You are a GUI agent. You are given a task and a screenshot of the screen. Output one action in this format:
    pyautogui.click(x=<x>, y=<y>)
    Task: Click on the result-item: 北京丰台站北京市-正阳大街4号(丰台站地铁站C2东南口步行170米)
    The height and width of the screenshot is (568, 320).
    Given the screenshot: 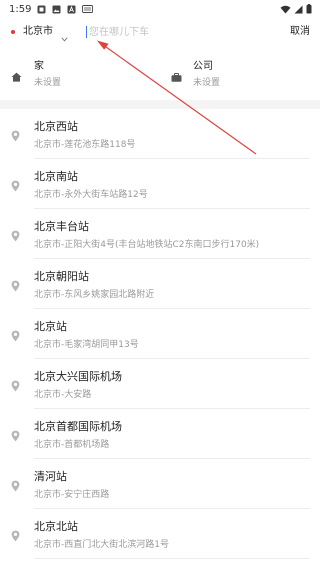 What is the action you would take?
    pyautogui.click(x=160, y=234)
    